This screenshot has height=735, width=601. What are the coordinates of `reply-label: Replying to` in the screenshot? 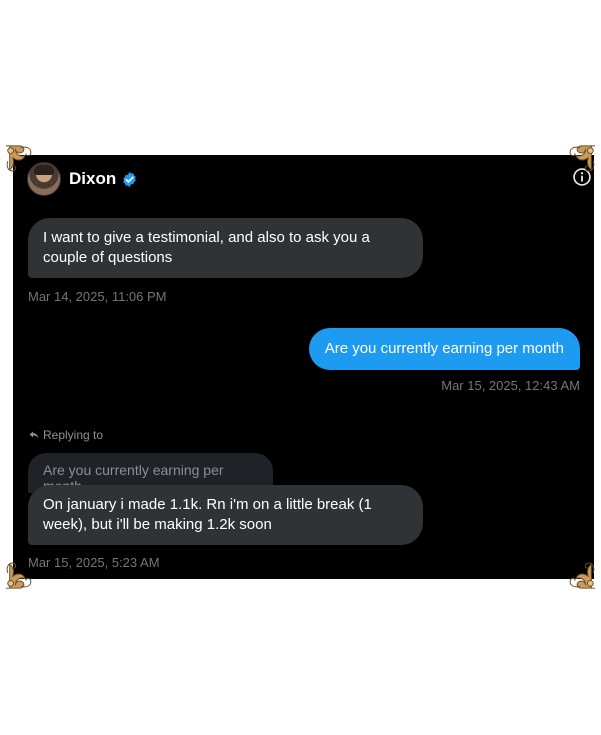 It's located at (73, 435).